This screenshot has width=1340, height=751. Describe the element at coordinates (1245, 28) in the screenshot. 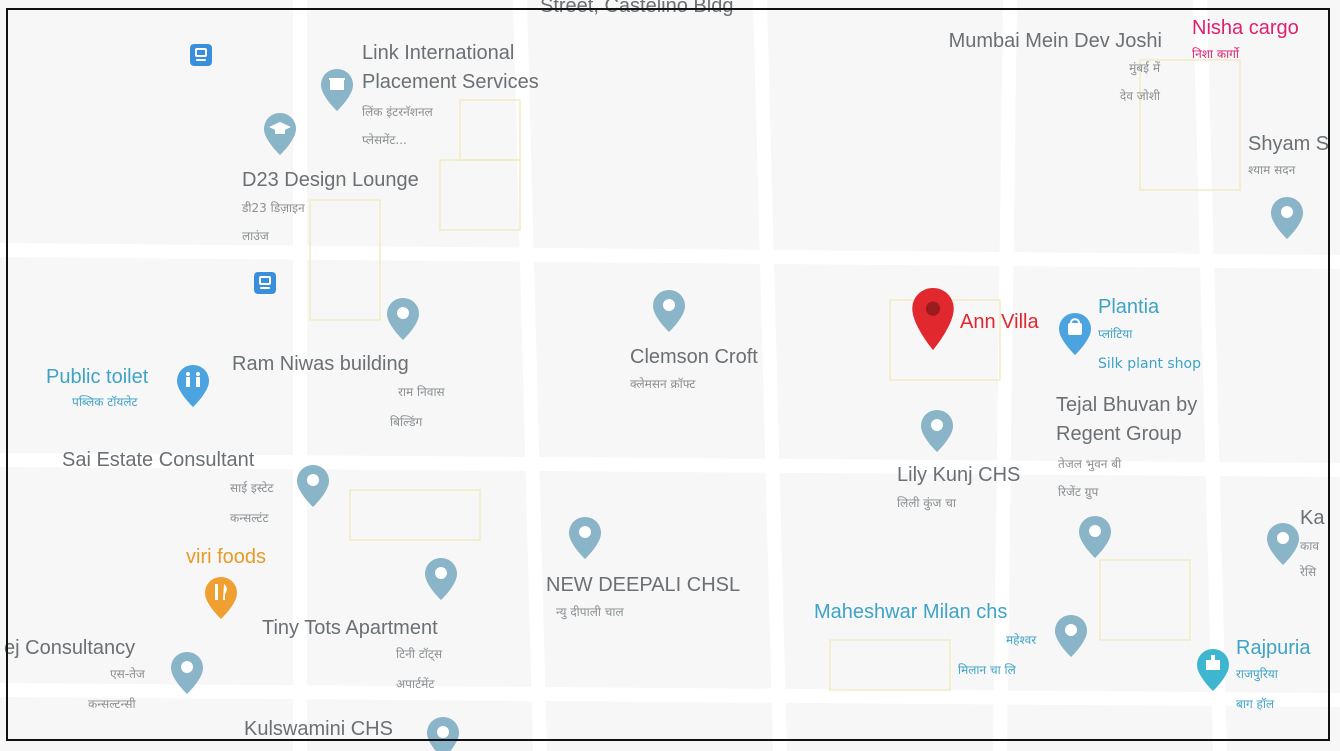

I see `poi-label: Nisha cargo` at that location.